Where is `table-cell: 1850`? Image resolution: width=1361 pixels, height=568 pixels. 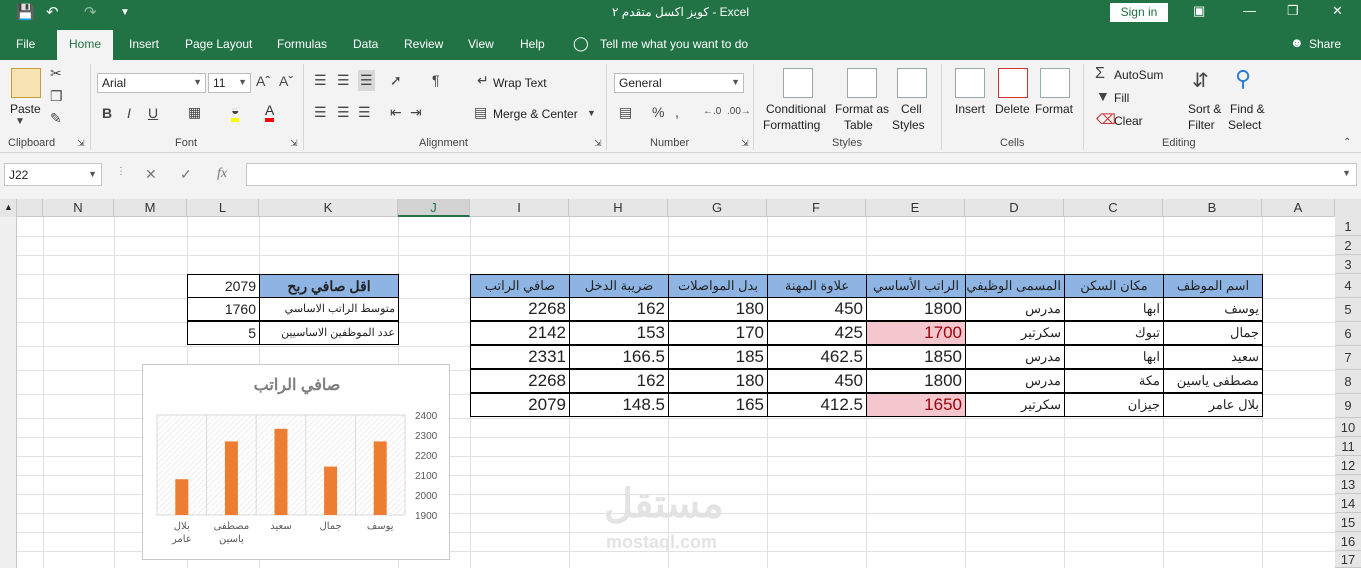
table-cell: 1850 is located at coordinates (916, 357).